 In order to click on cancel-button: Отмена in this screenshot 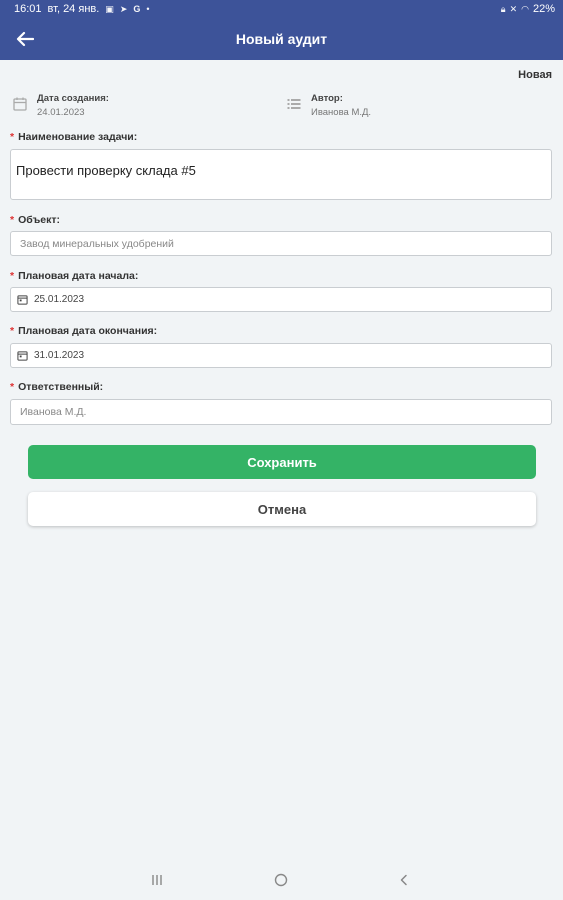, I will do `click(282, 509)`.